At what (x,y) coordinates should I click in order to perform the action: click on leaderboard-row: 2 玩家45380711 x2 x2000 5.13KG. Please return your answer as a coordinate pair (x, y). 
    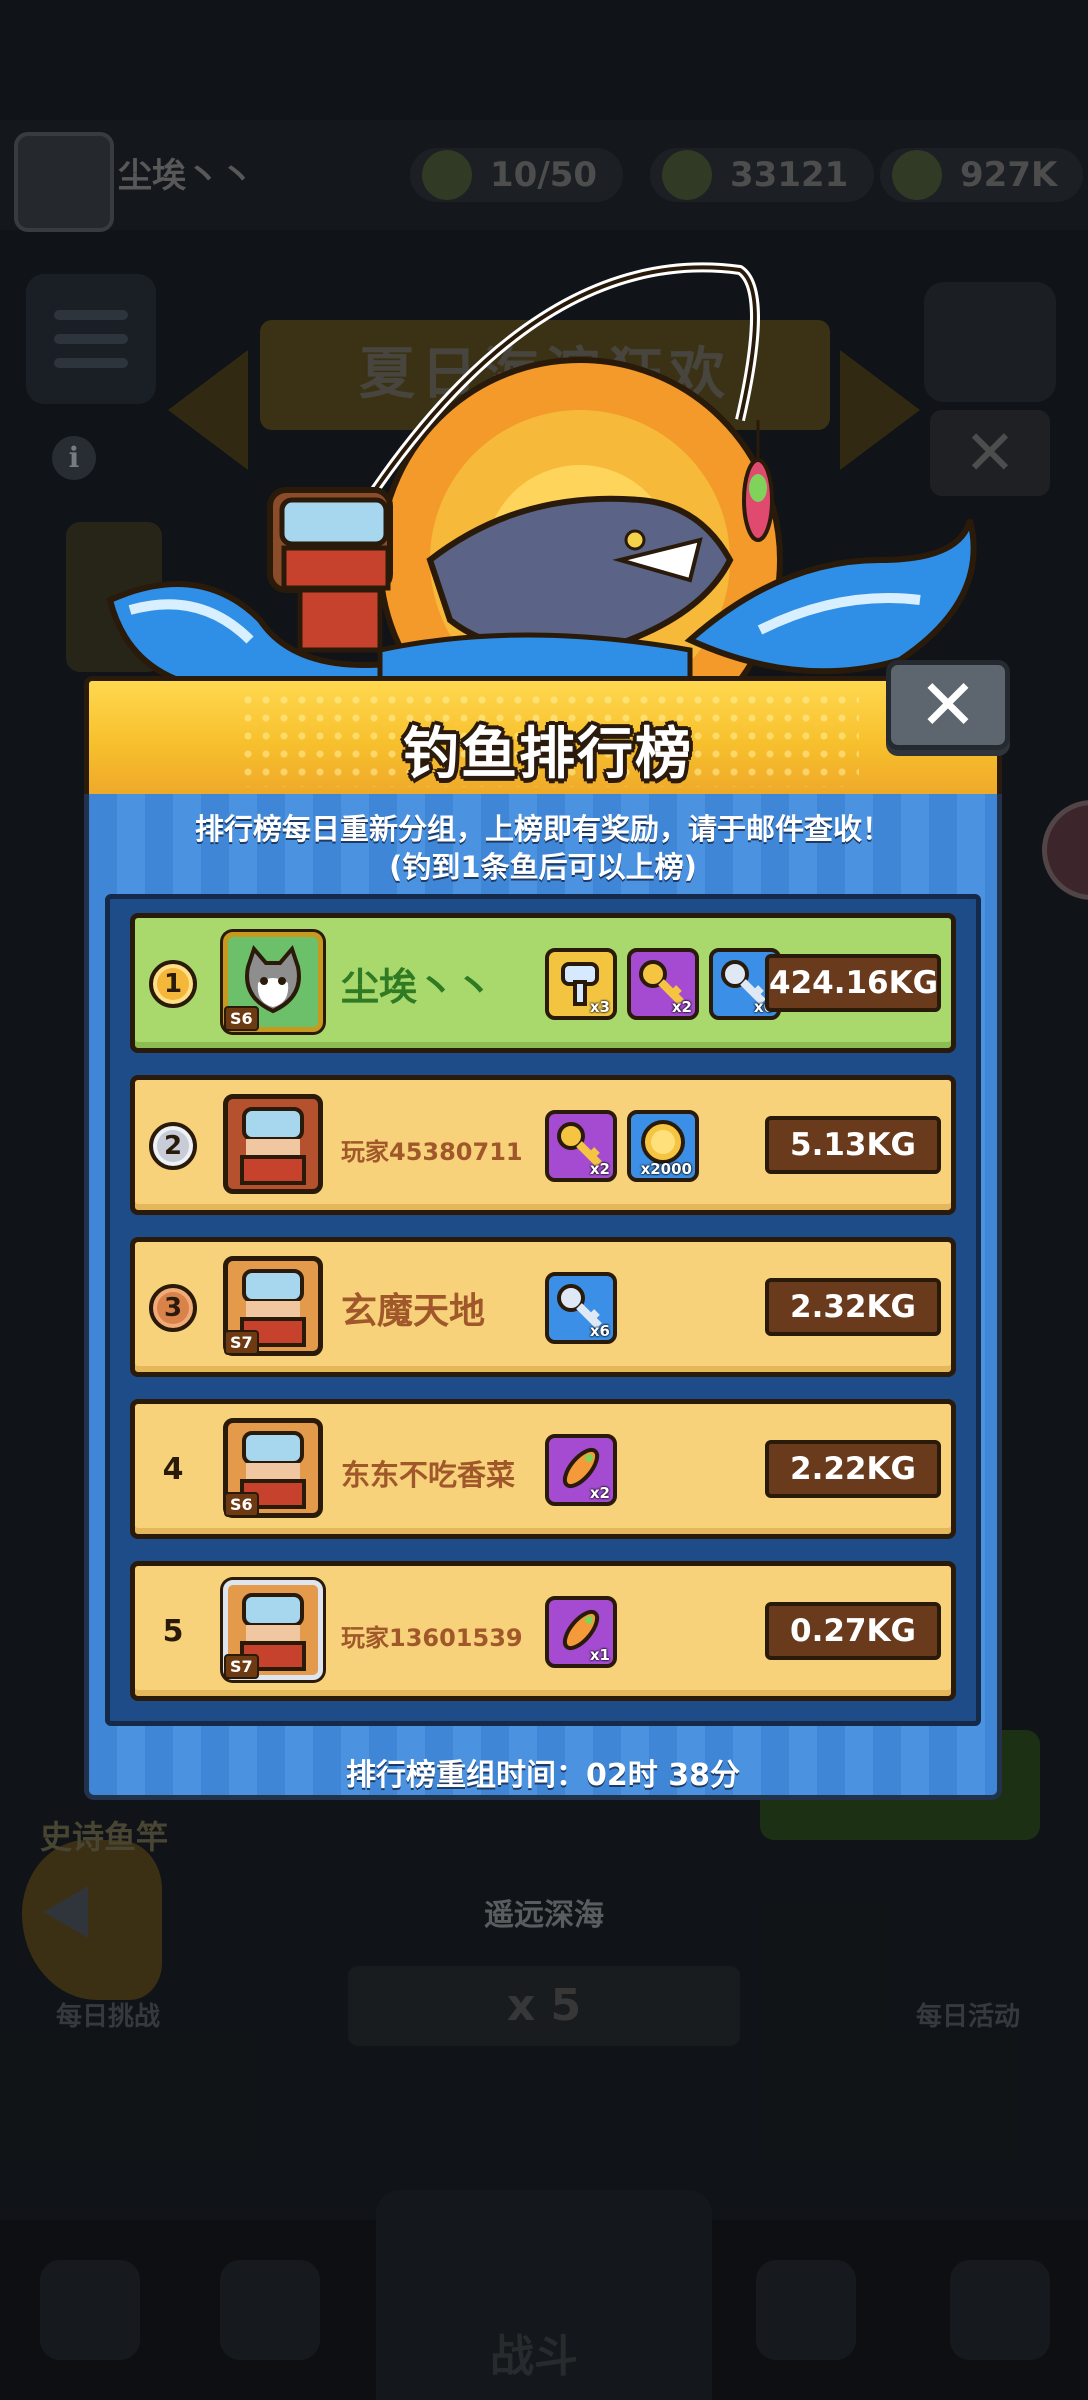
    Looking at the image, I should click on (543, 1145).